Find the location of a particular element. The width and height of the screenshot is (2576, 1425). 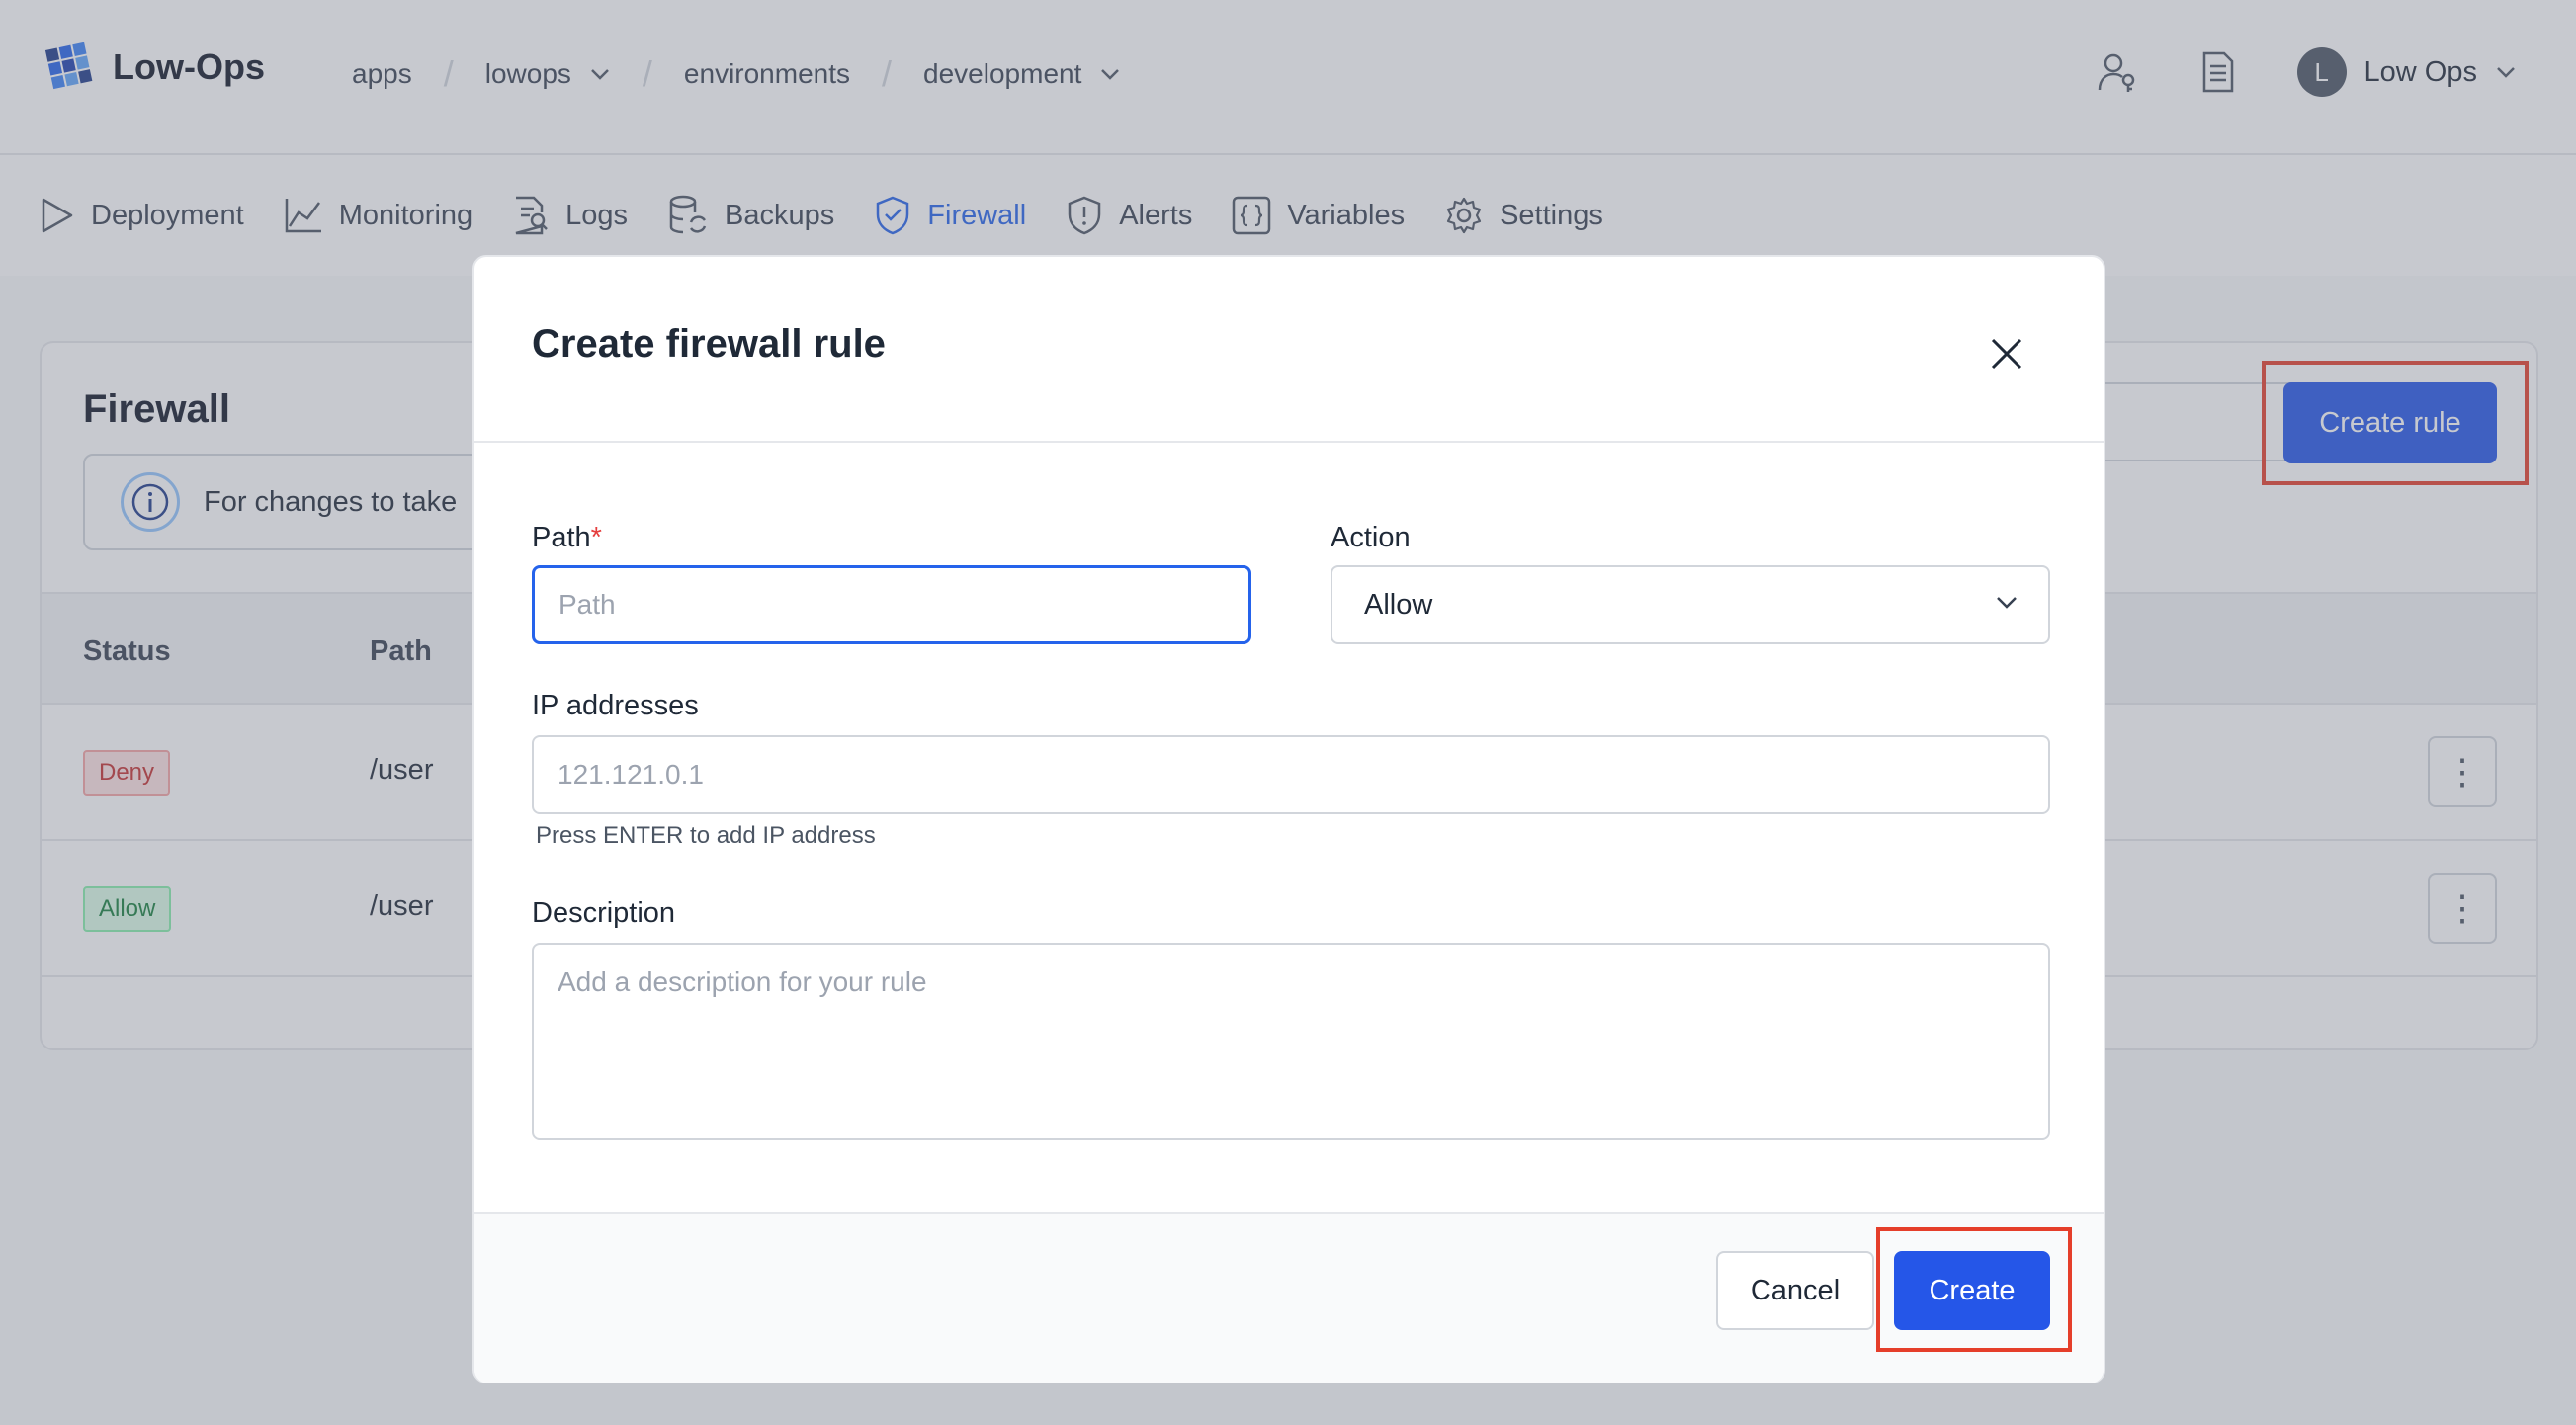

path-label-text: Path is located at coordinates (561, 537).